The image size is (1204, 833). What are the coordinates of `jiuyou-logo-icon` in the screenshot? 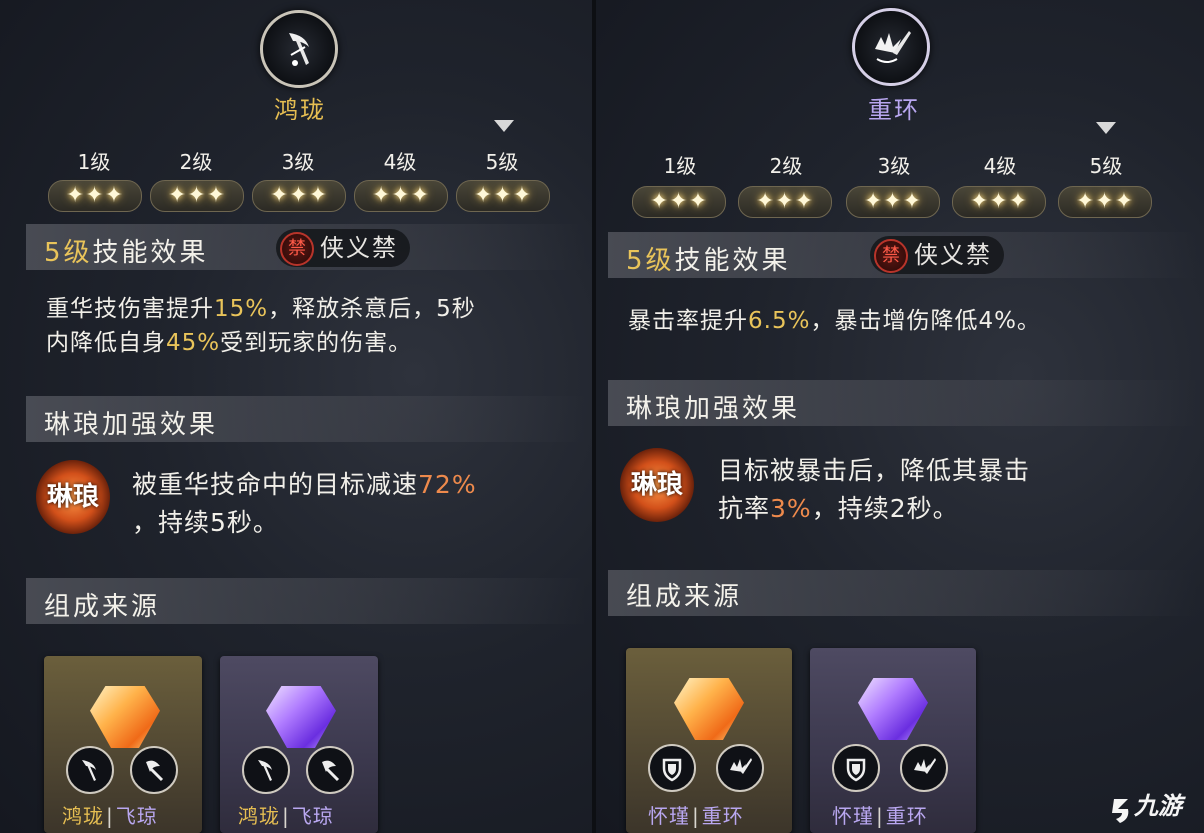 It's located at (1120, 810).